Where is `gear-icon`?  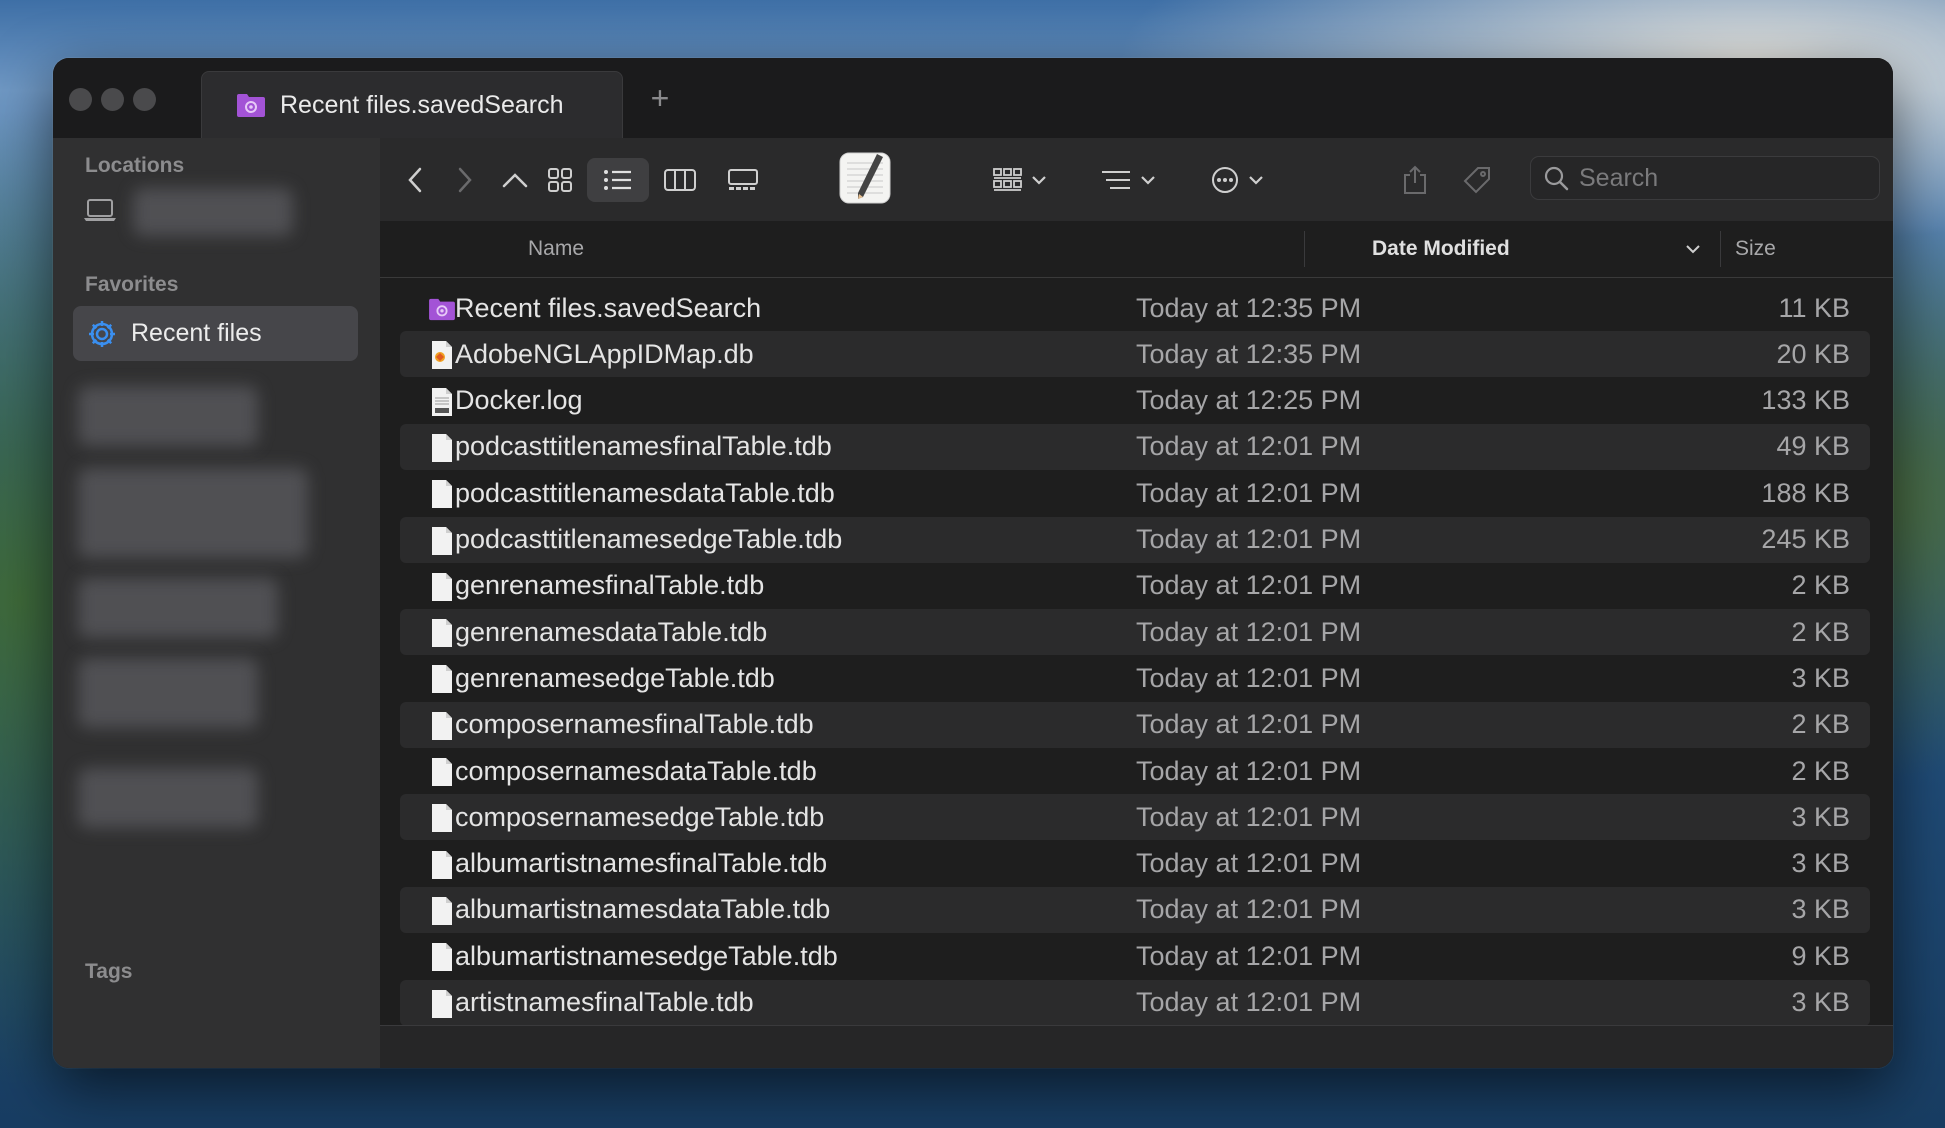
gear-icon is located at coordinates (102, 334).